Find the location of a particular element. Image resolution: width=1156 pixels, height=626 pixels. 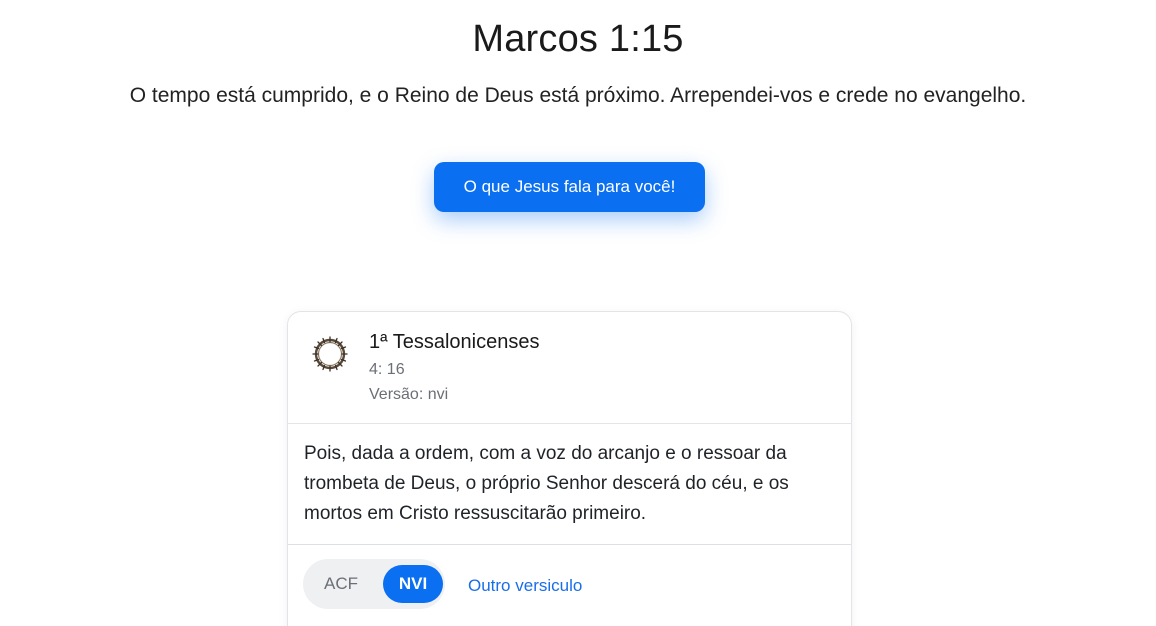

verse-card-header: 1ª Tessalonicenses 4: 16 Versão: nvi is located at coordinates (569, 368).